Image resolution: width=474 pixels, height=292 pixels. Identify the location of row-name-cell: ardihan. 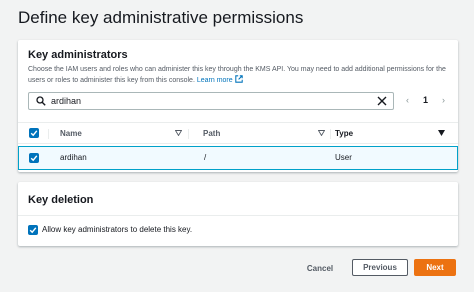
(73, 157).